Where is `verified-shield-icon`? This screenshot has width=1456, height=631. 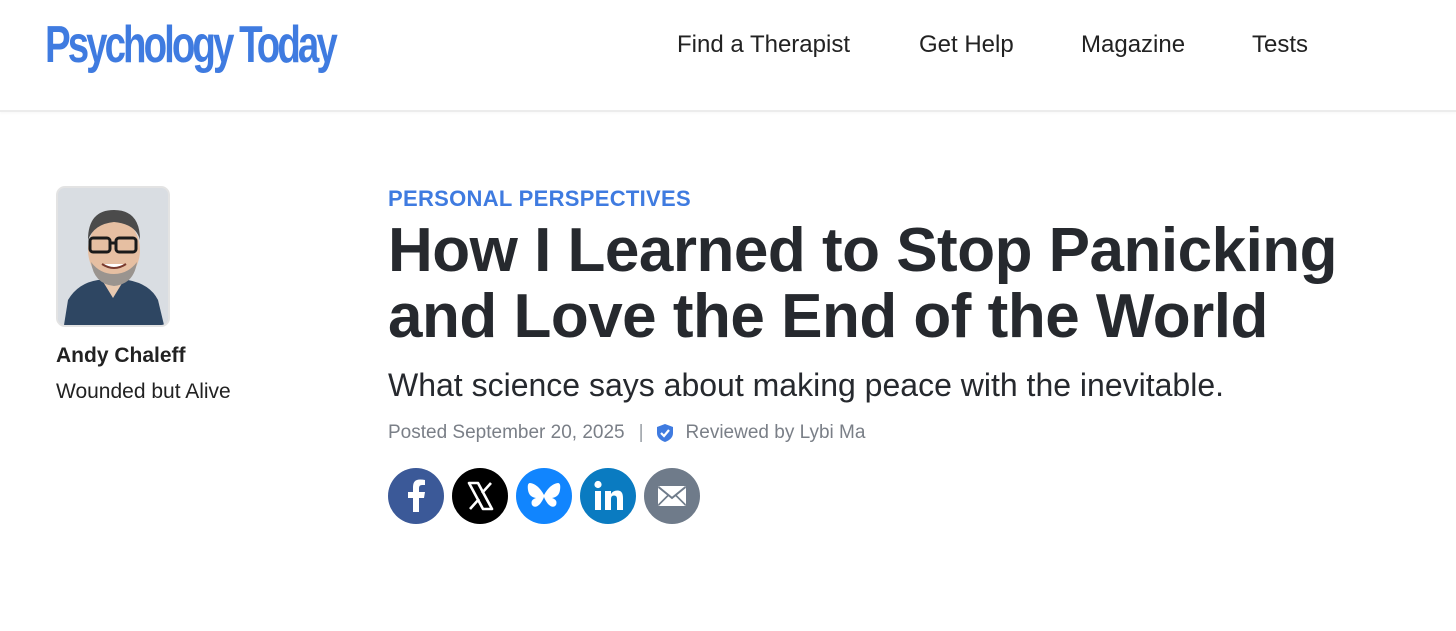
verified-shield-icon is located at coordinates (664, 433).